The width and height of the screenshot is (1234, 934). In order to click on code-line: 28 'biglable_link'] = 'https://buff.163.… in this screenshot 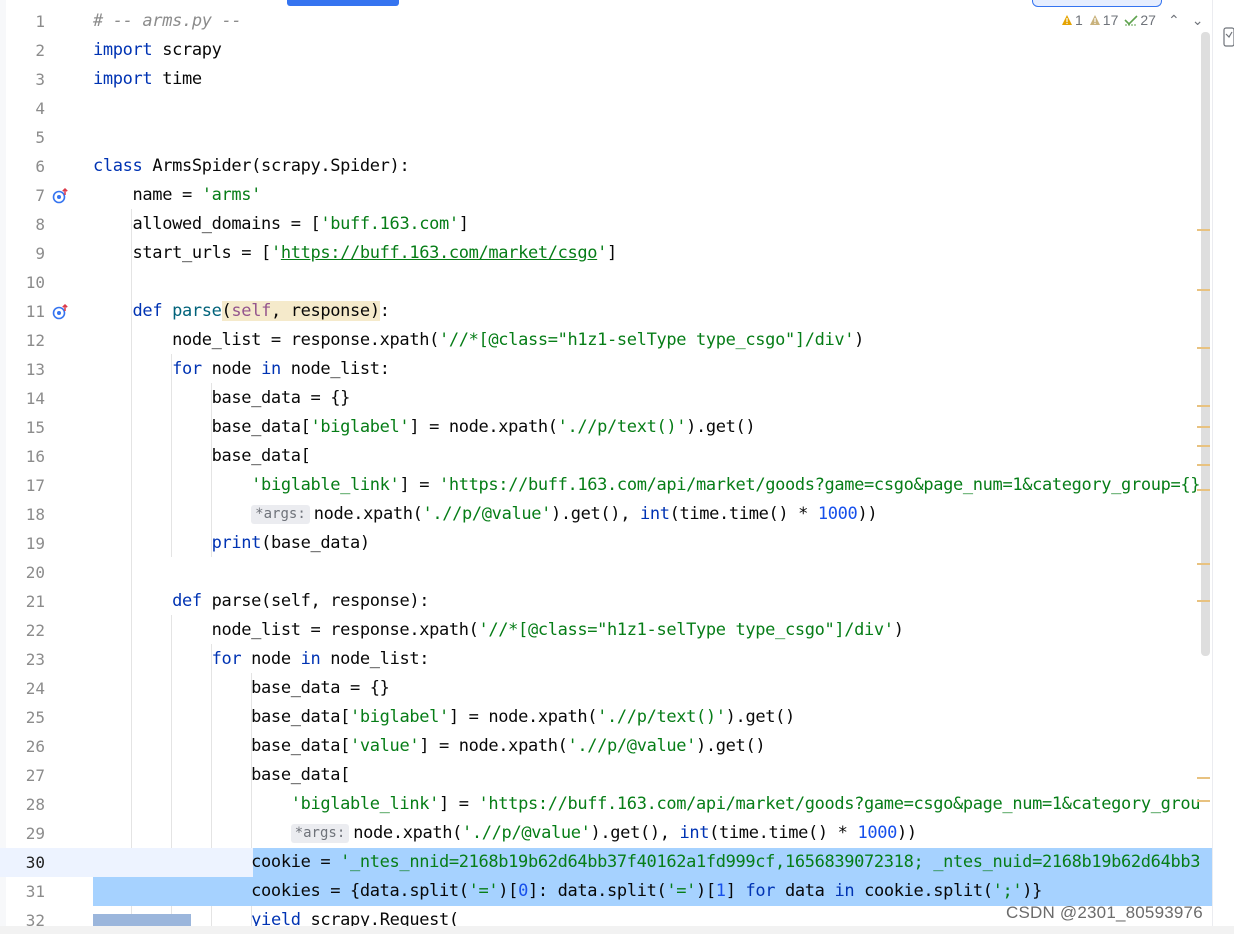, I will do `click(606, 804)`.